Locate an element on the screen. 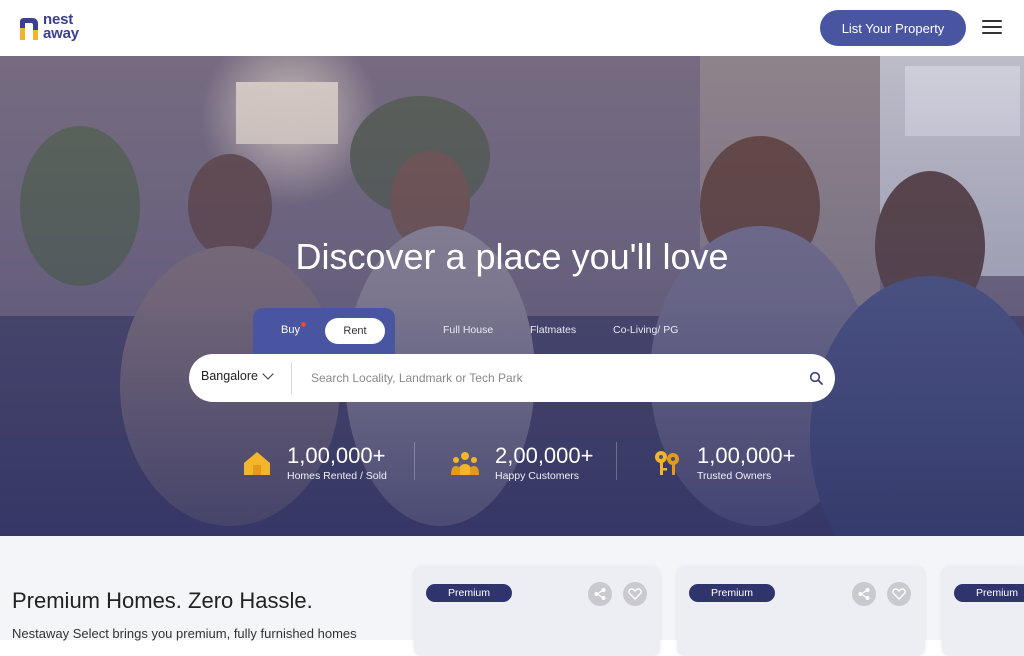 This screenshot has height=656, width=1024. tab-rent: Rent is located at coordinates (355, 331).